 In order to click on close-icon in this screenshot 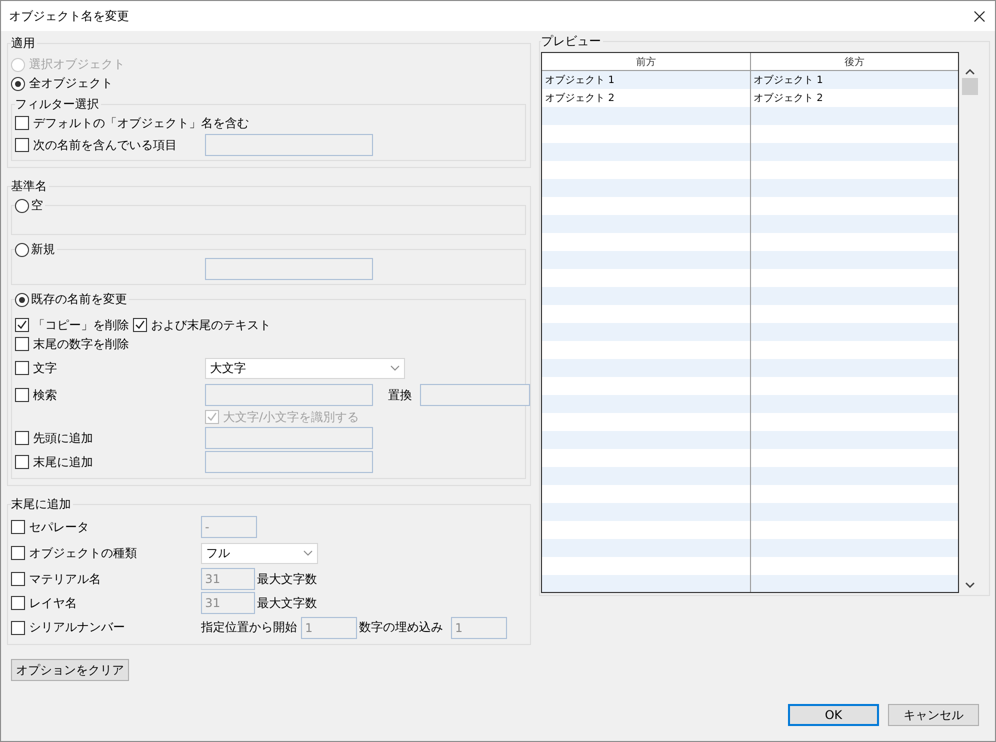, I will do `click(979, 16)`.